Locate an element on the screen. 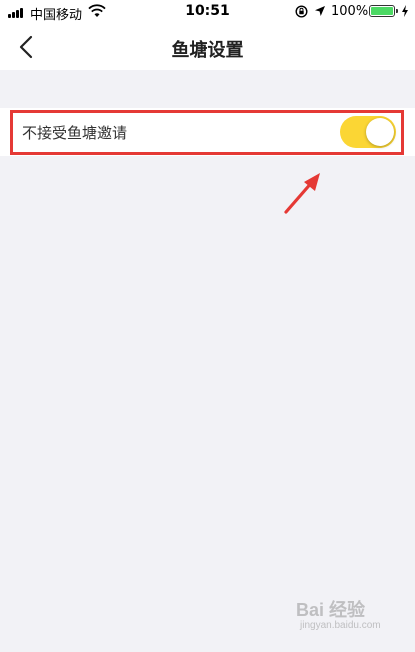 The width and height of the screenshot is (415, 652). watermark: Bai 经验 jingyan.baidu.com is located at coordinates (351, 616).